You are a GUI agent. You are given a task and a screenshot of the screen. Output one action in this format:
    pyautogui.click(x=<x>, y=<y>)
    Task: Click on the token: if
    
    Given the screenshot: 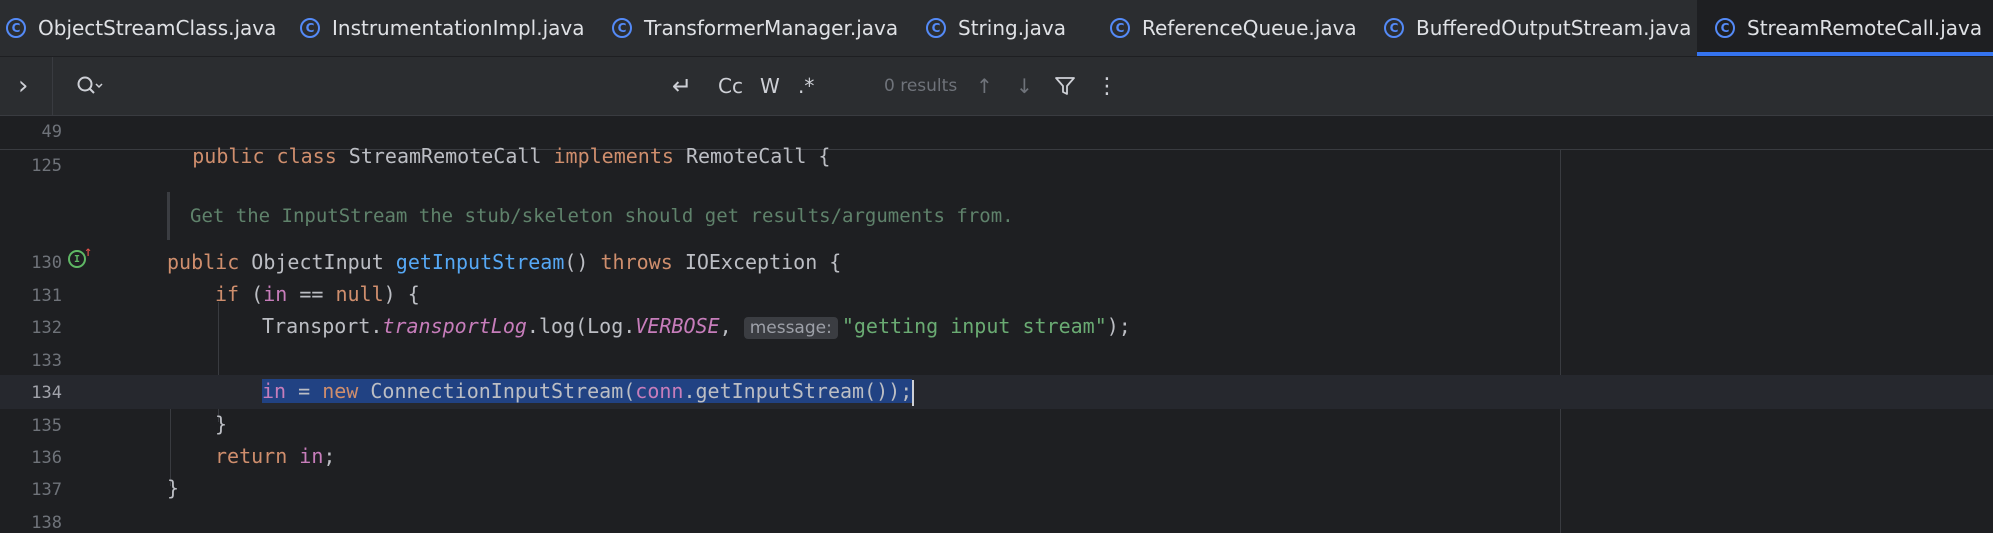 What is the action you would take?
    pyautogui.click(x=227, y=294)
    